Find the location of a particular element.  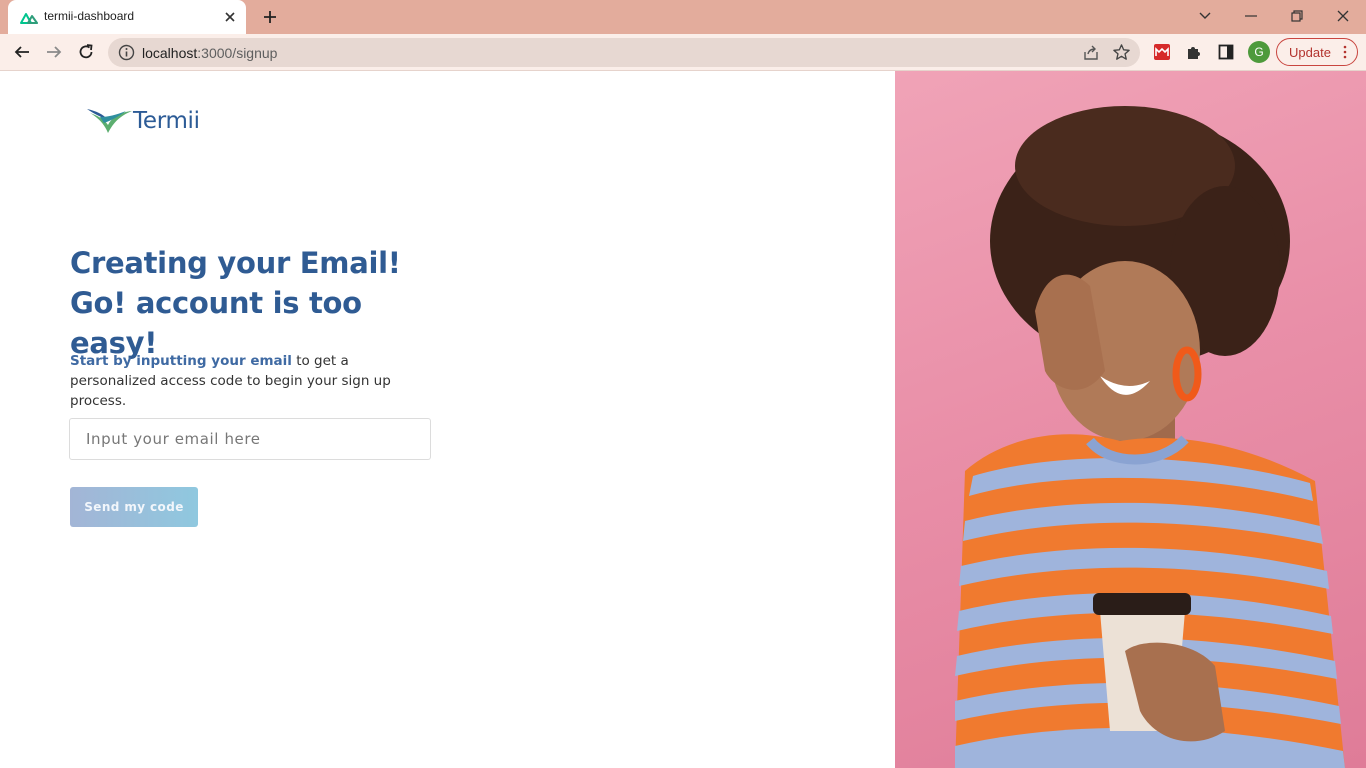

back-arrow-icon is located at coordinates (22, 52).